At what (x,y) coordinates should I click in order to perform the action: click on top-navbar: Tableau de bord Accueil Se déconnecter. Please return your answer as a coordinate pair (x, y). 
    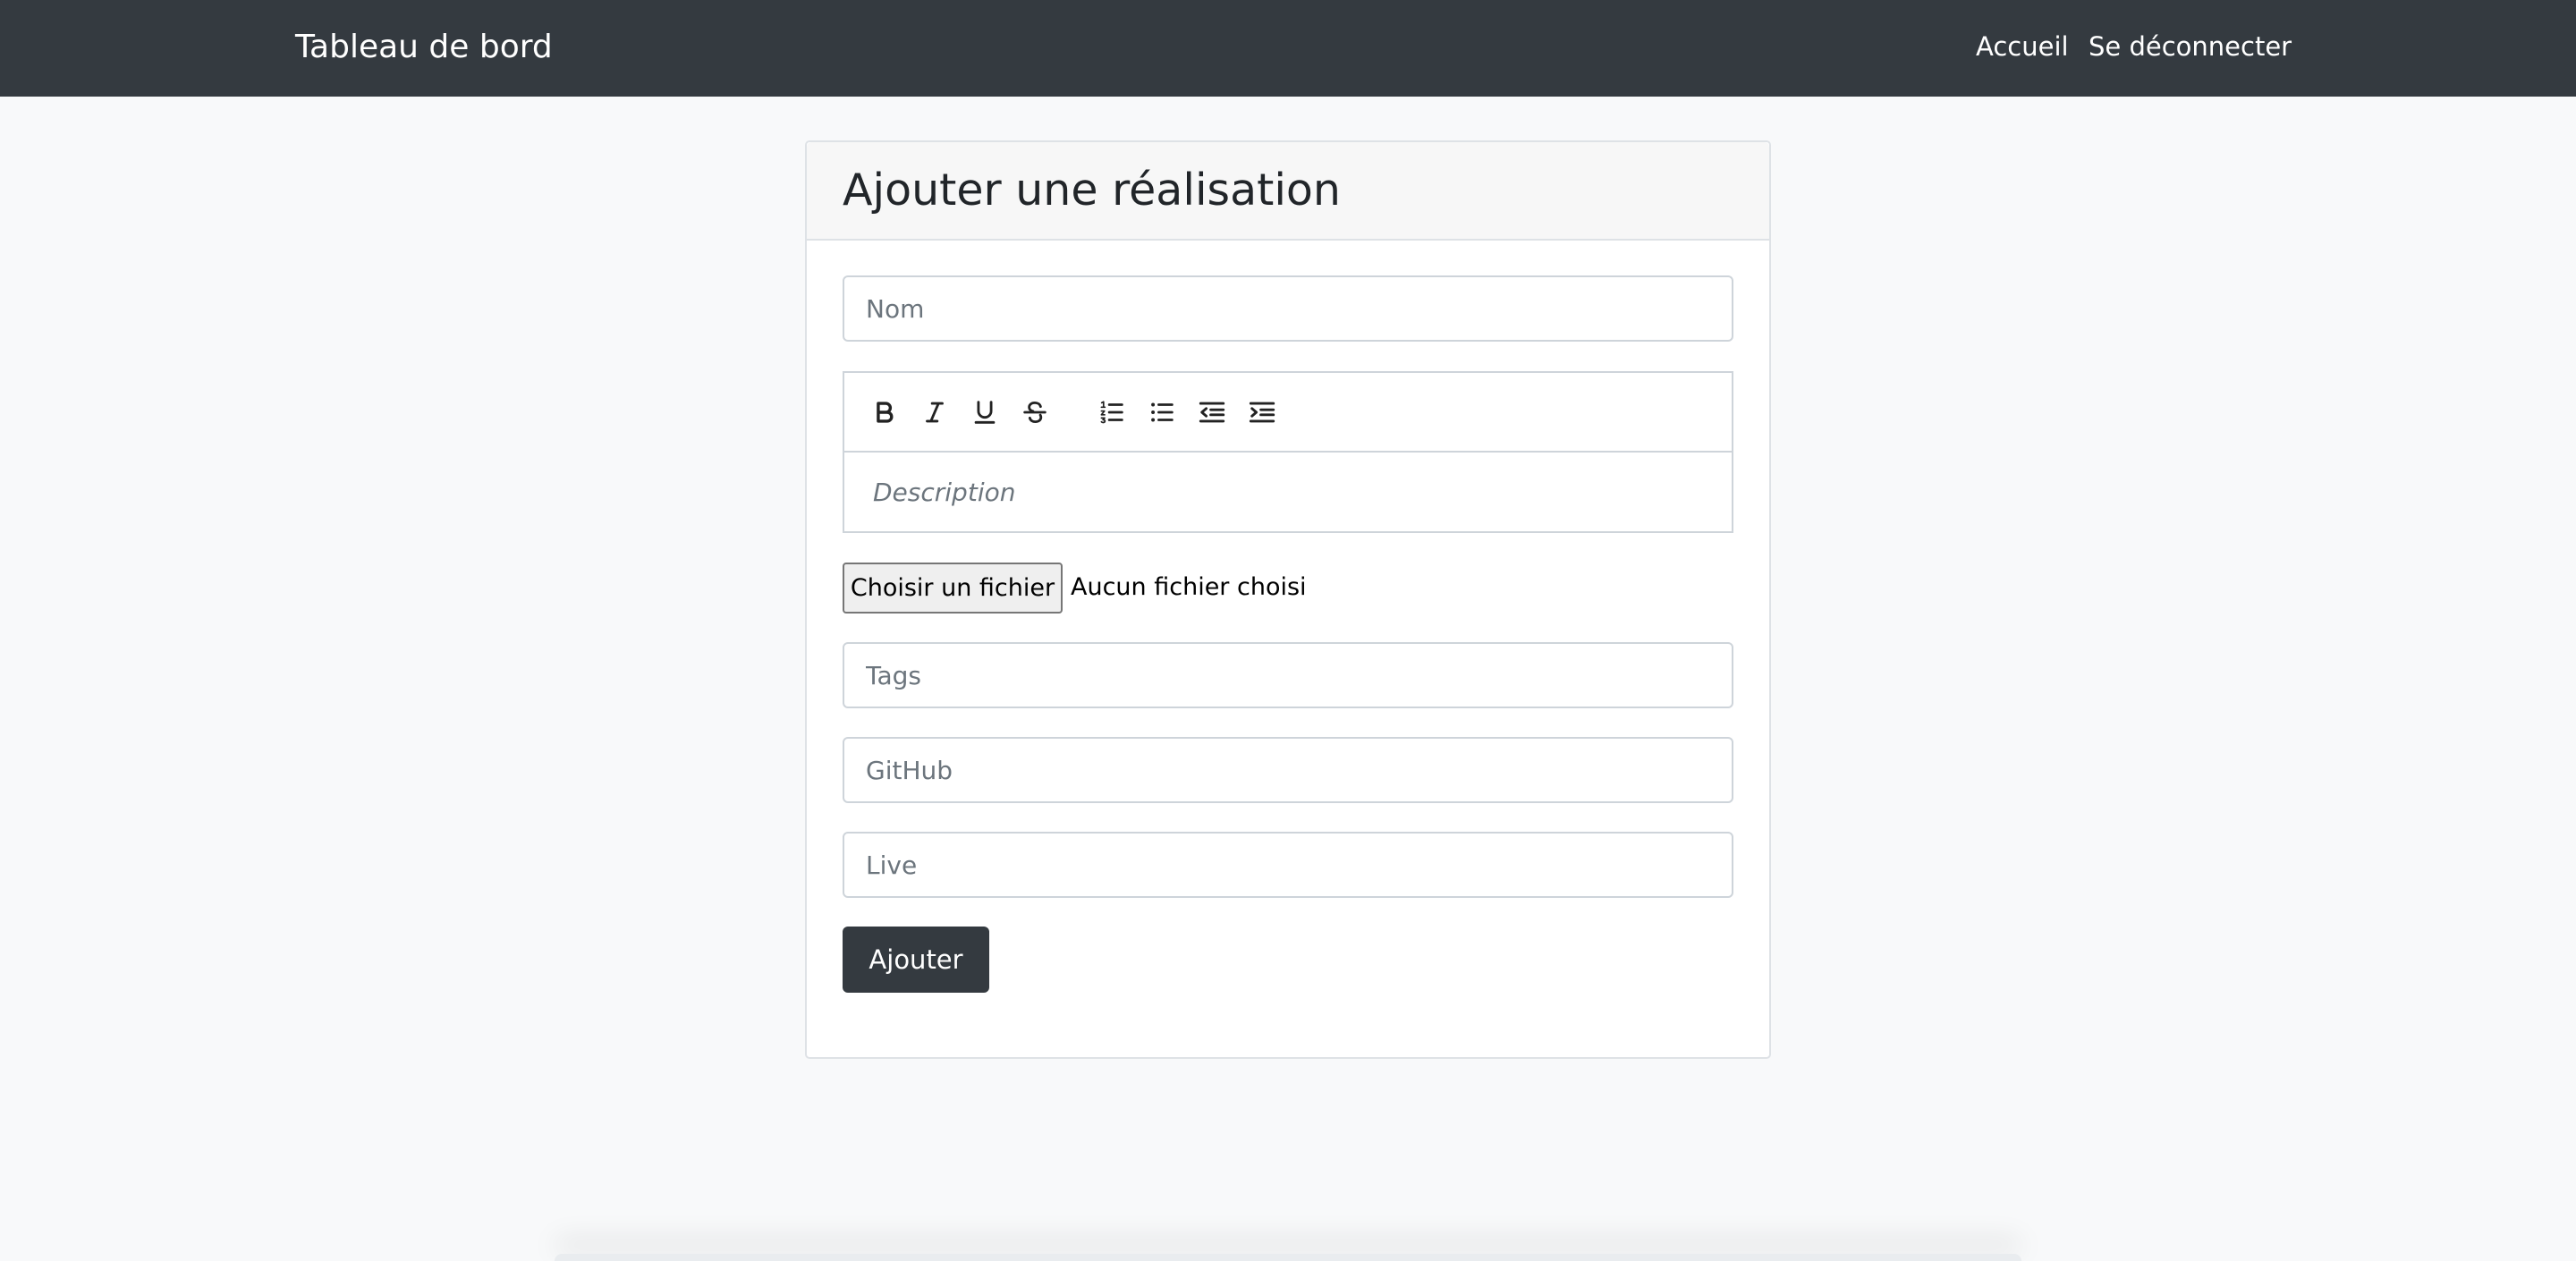
    Looking at the image, I should click on (1288, 48).